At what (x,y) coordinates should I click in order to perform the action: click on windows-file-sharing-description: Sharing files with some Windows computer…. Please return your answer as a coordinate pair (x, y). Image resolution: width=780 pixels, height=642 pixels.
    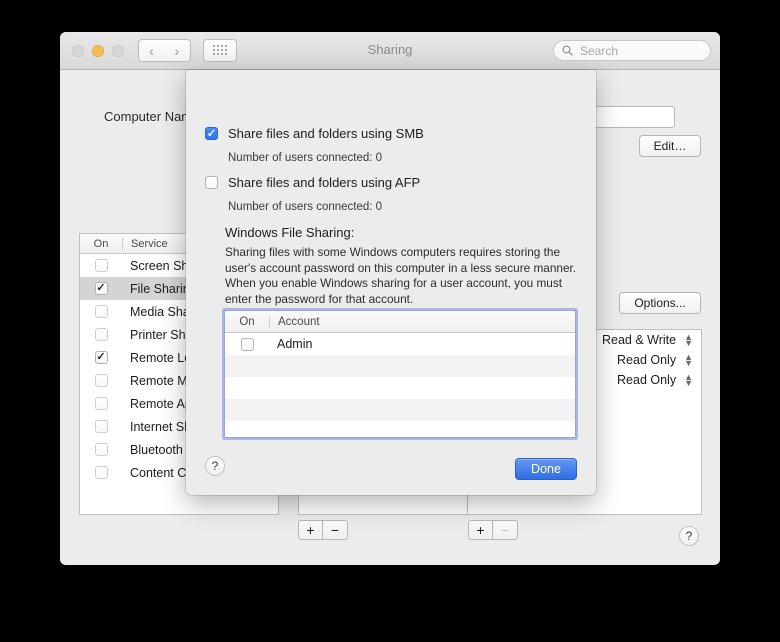
    Looking at the image, I should click on (401, 275).